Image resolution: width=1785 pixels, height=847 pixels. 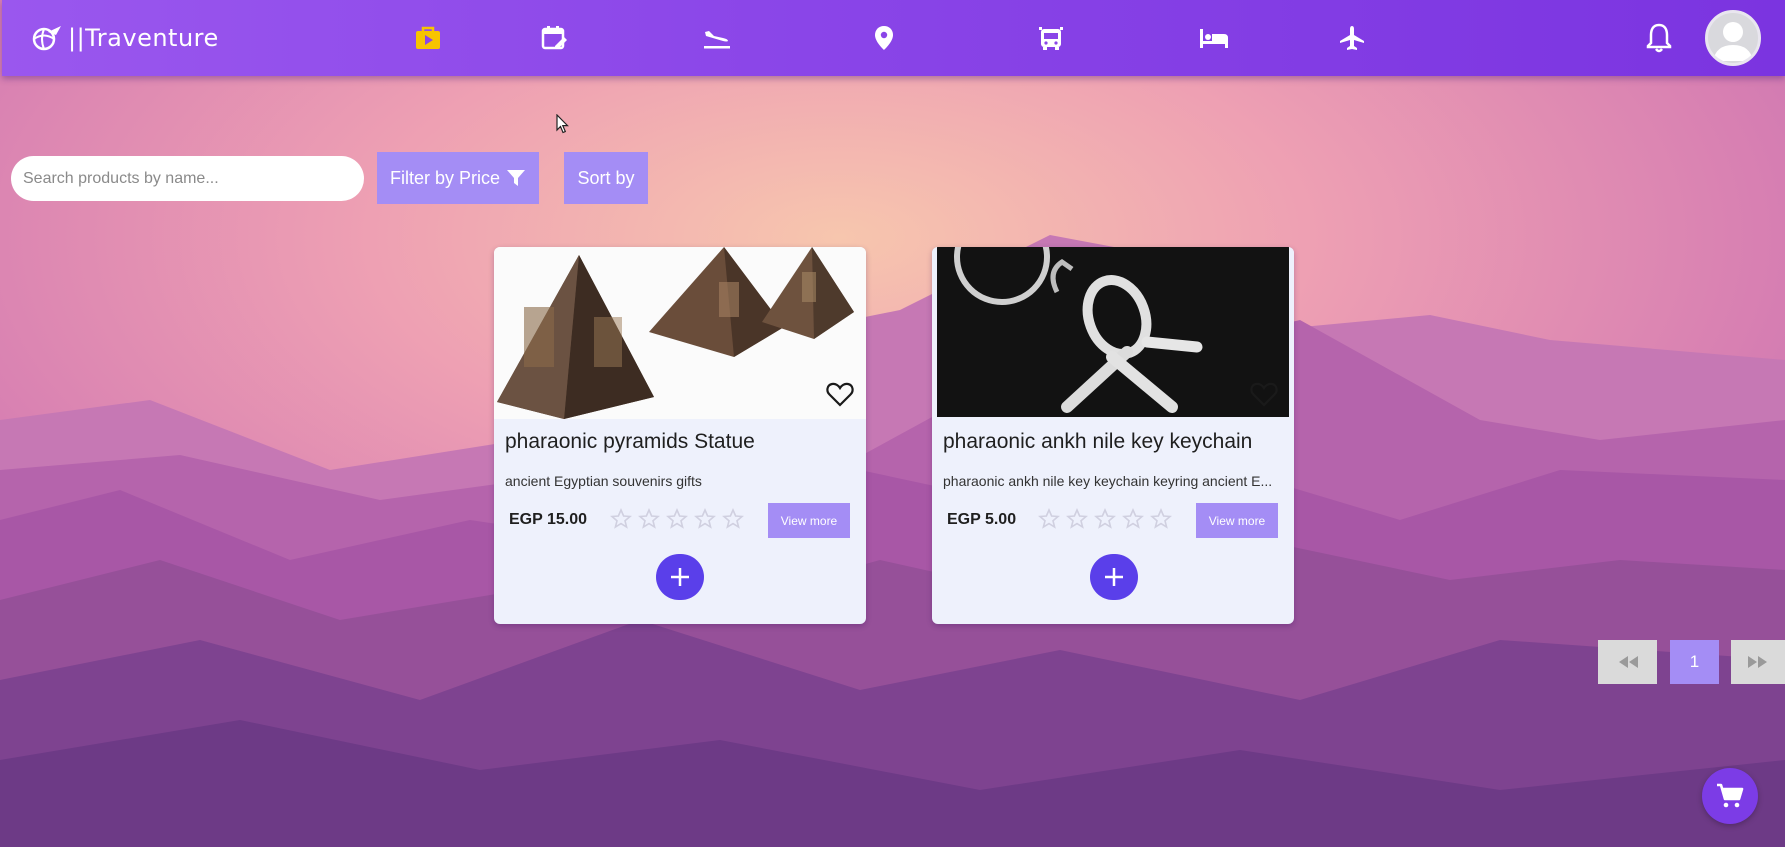 I want to click on nav-places-button, so click(x=884, y=38).